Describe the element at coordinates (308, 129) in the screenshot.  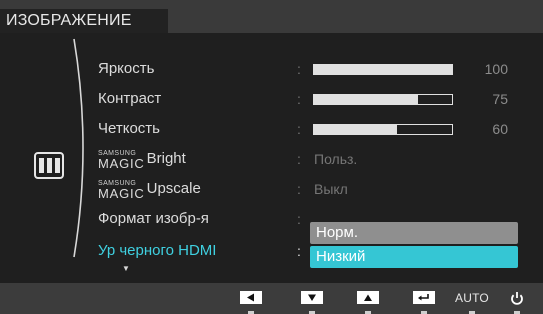
I see `sharpness-row: Четкость : 60` at that location.